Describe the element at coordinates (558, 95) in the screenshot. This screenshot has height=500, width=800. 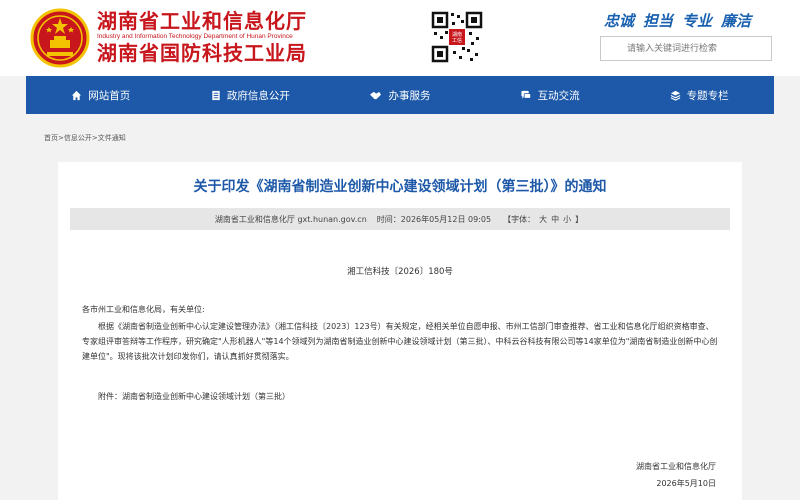
I see `nav-item-label: 互动交流` at that location.